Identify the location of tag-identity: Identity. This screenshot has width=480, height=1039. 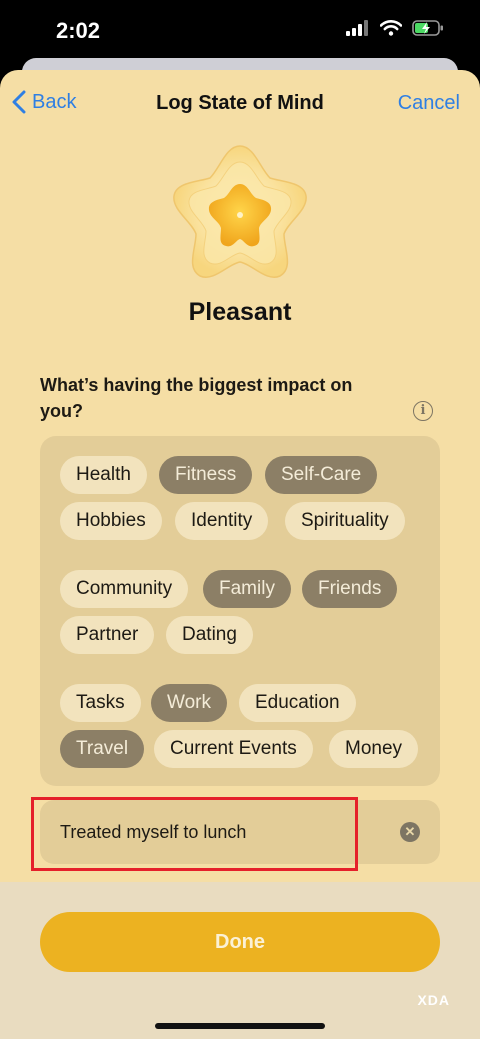
(222, 521).